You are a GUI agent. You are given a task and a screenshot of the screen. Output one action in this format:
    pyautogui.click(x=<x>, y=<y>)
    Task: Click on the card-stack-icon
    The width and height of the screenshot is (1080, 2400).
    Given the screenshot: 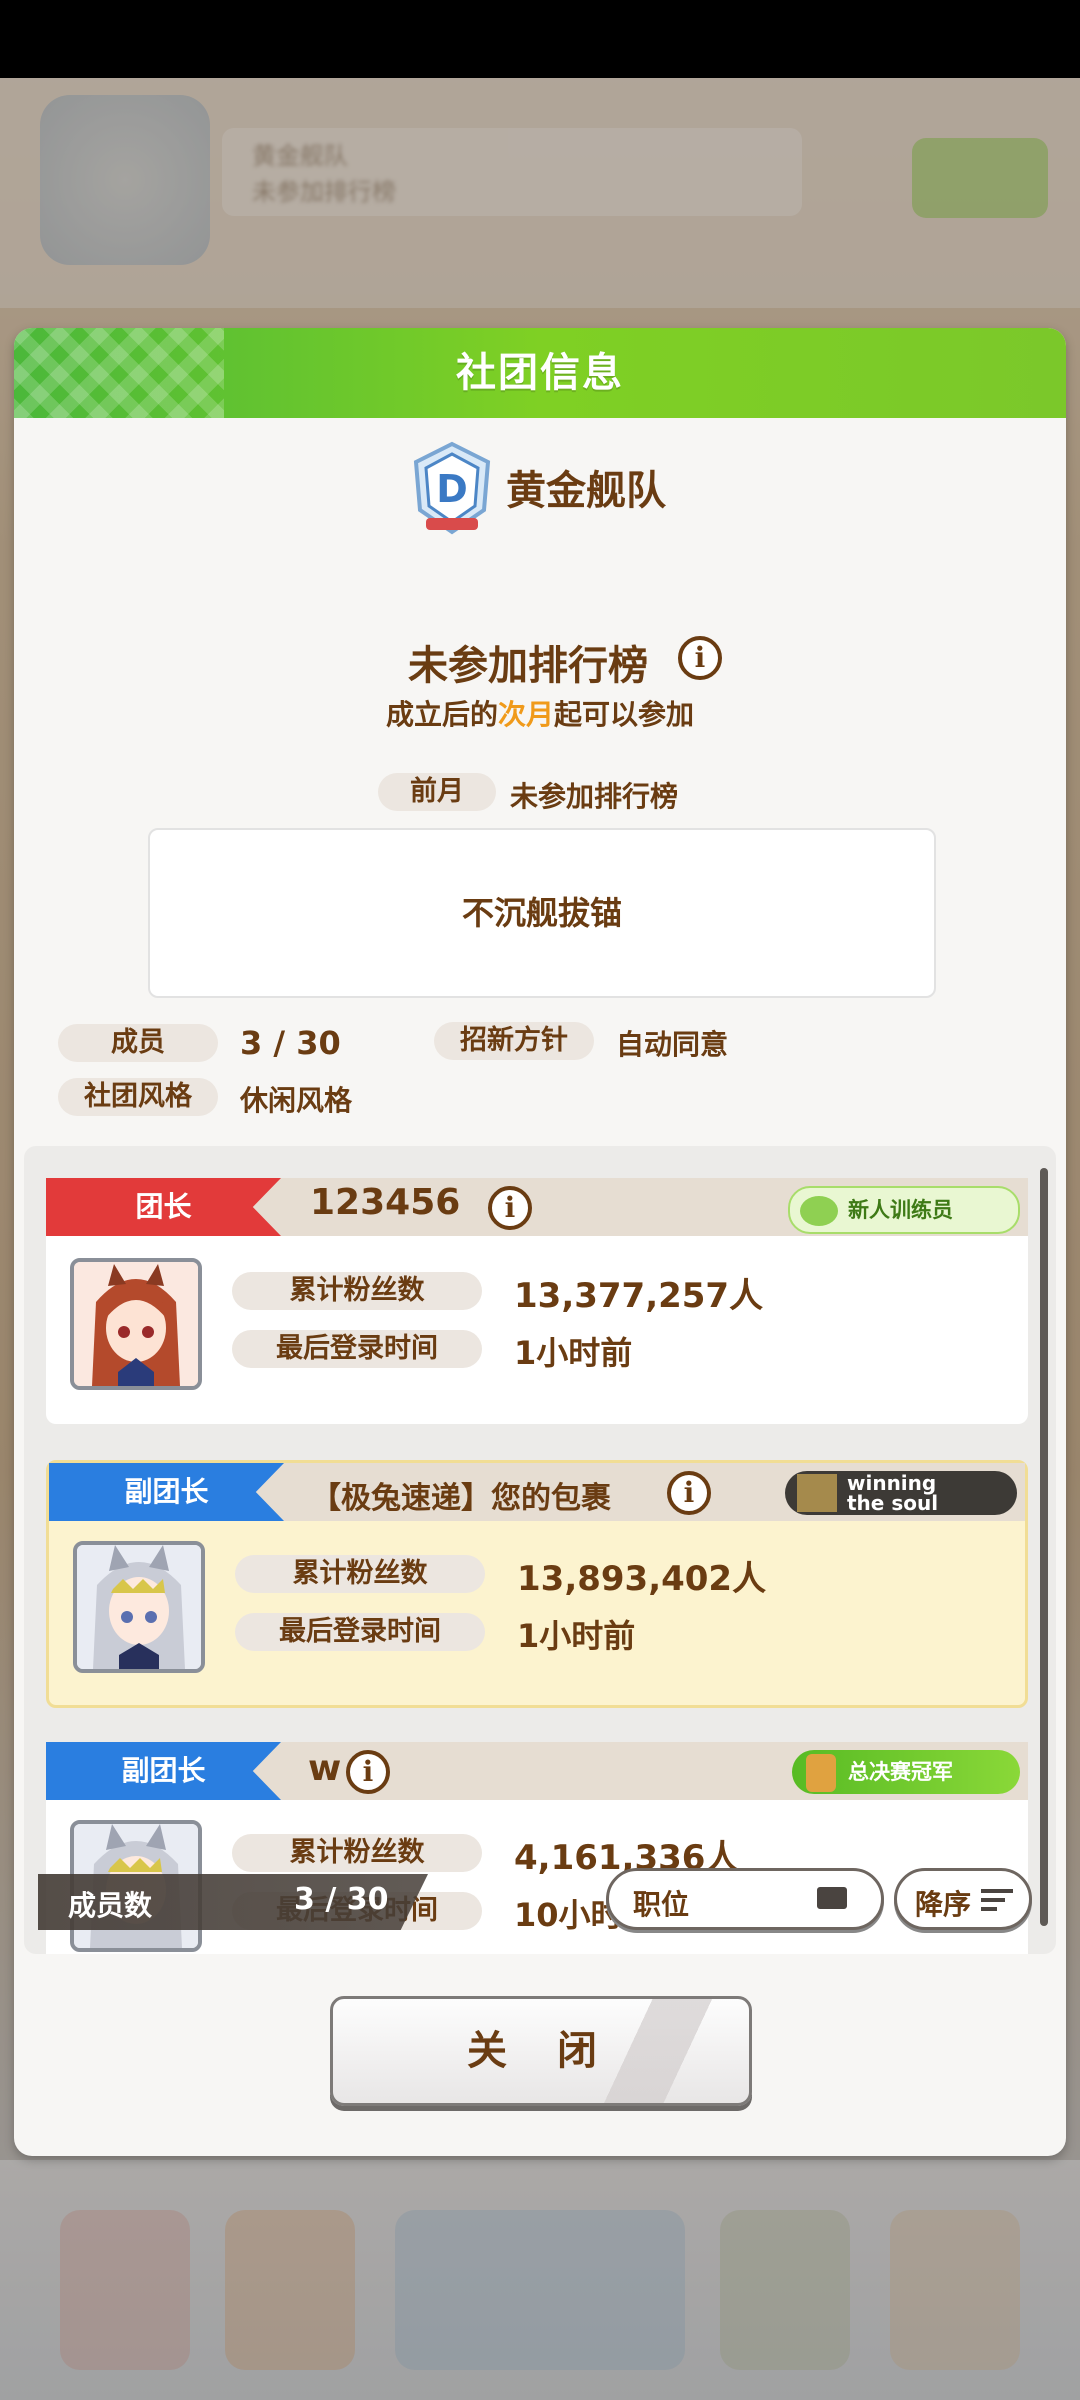 What is the action you would take?
    pyautogui.click(x=832, y=1898)
    